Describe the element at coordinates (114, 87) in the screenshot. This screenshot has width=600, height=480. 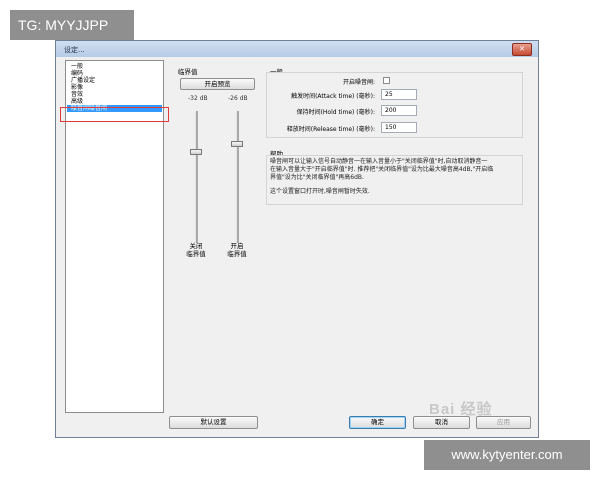
I see `category-item: 影像` at that location.